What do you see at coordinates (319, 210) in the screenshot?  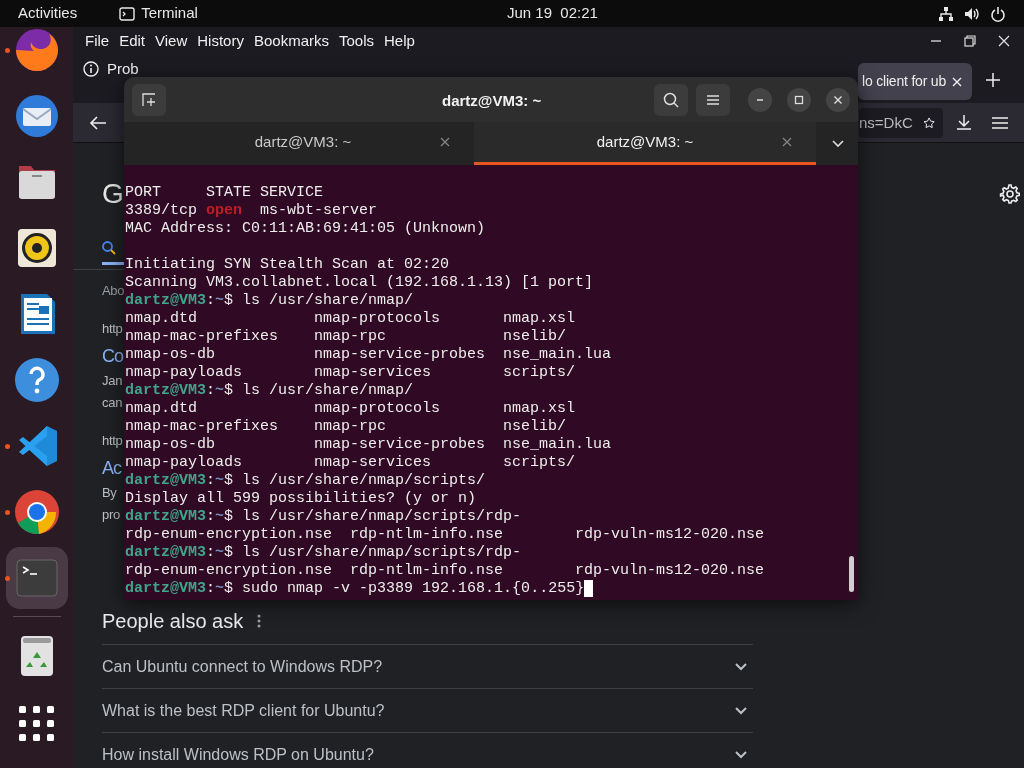 I see `service-name: ms-wbt-server` at bounding box center [319, 210].